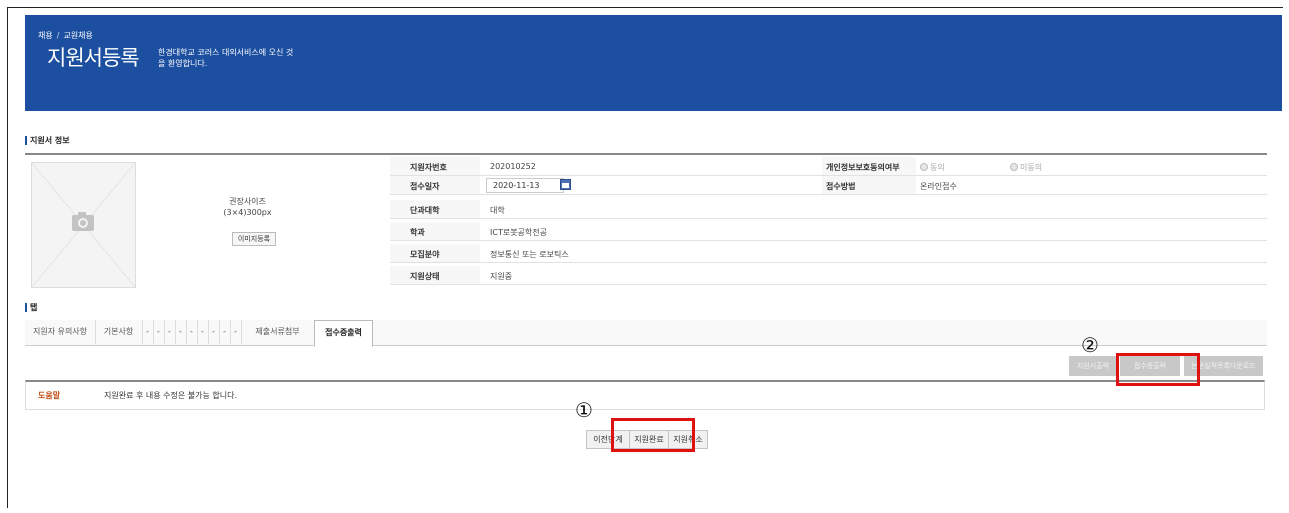 The image size is (1289, 513). I want to click on breadcrumb: 채용 / 교원채용, so click(65, 35).